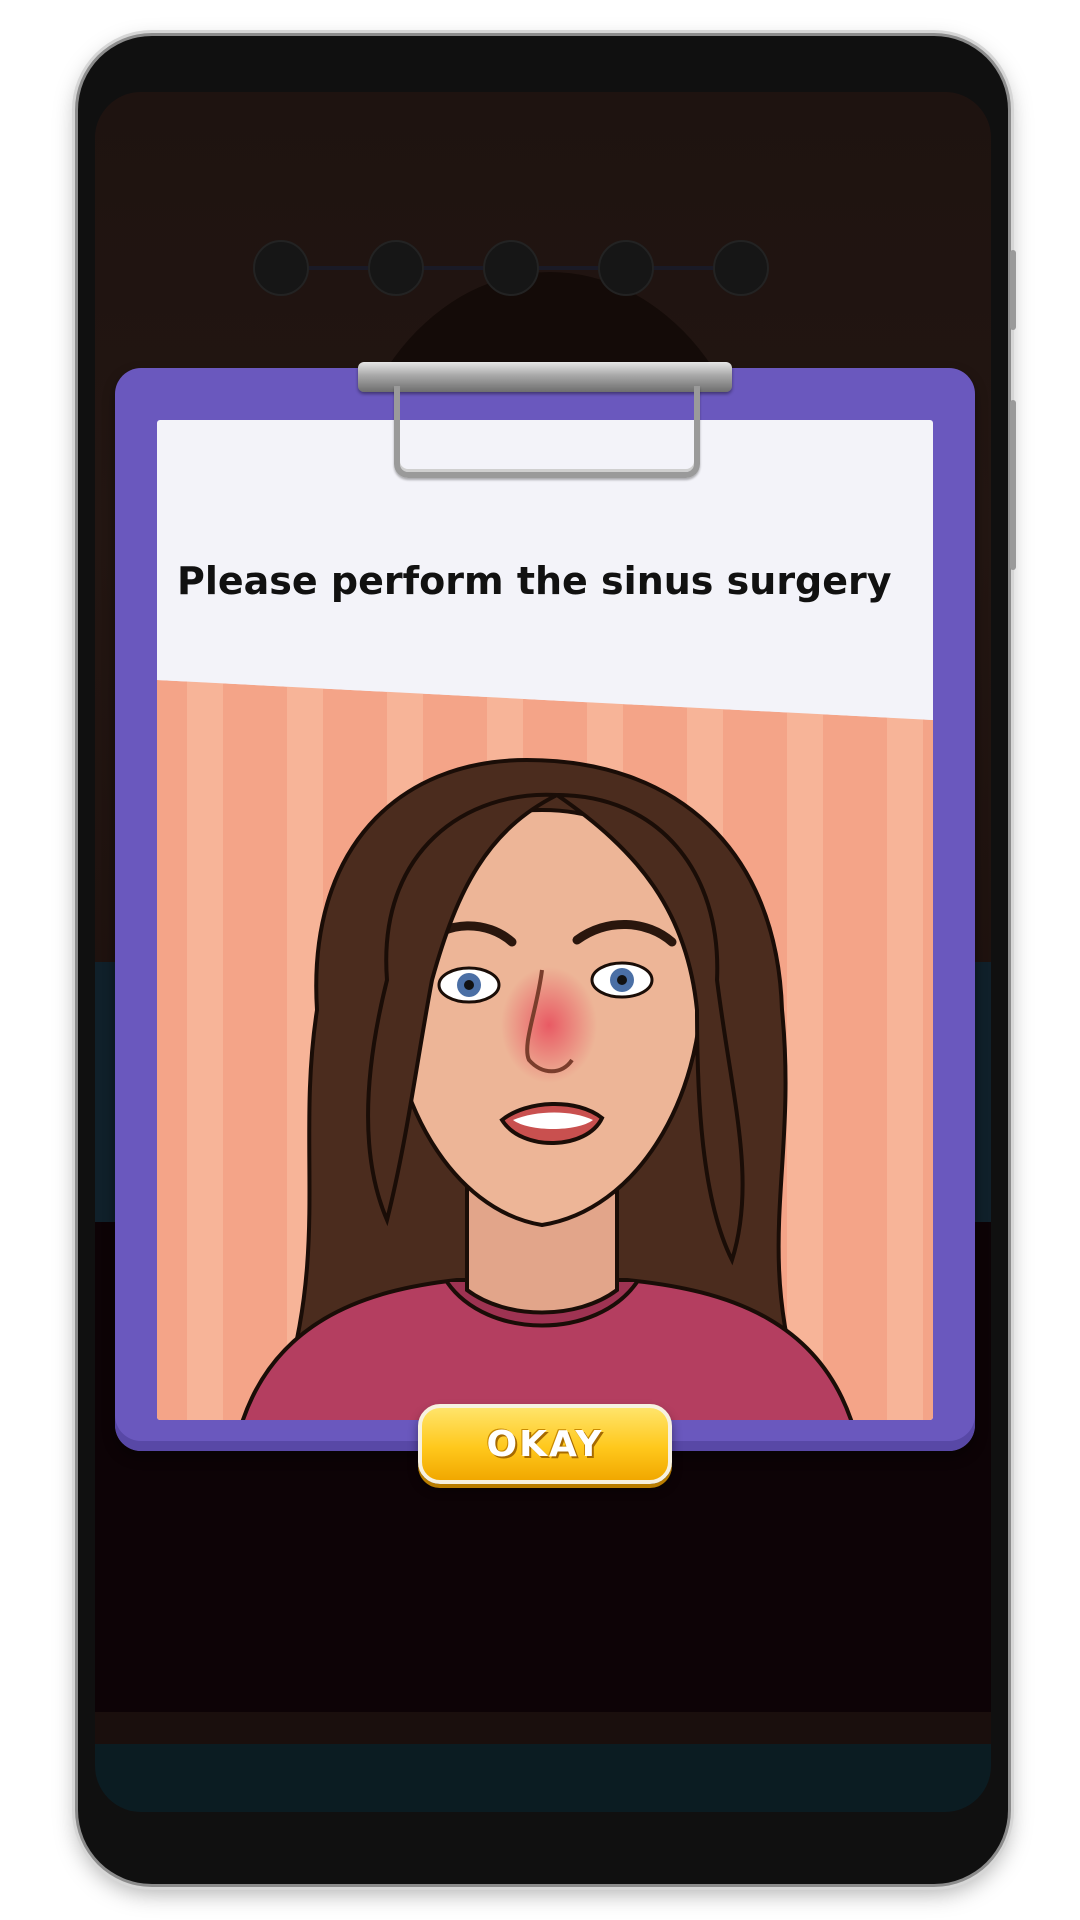 This screenshot has width=1080, height=1920. I want to click on okay-button-label: OKAY, so click(545, 1444).